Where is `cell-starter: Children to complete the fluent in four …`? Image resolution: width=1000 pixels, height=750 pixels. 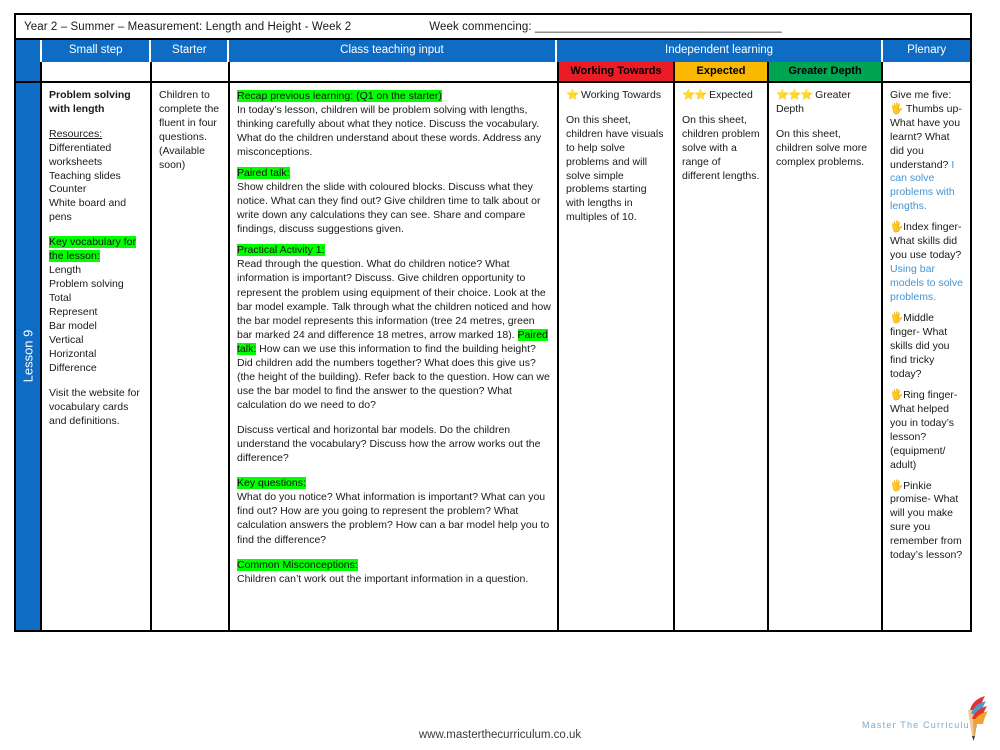 cell-starter: Children to complete the fluent in four … is located at coordinates (191, 356).